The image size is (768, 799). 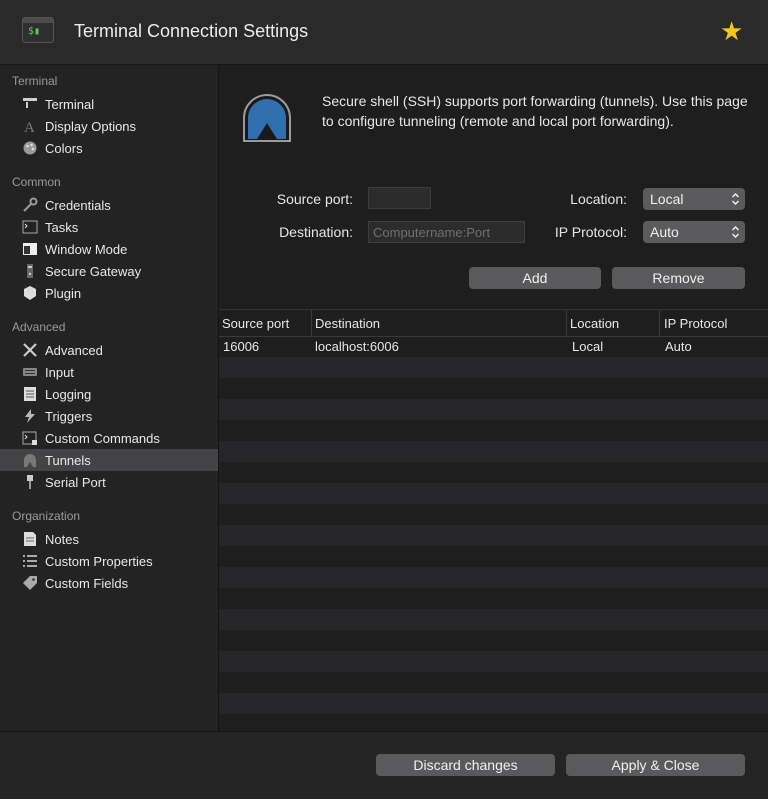 I want to click on sidebar-item-custom-fields: Custom Fields, so click(x=109, y=583).